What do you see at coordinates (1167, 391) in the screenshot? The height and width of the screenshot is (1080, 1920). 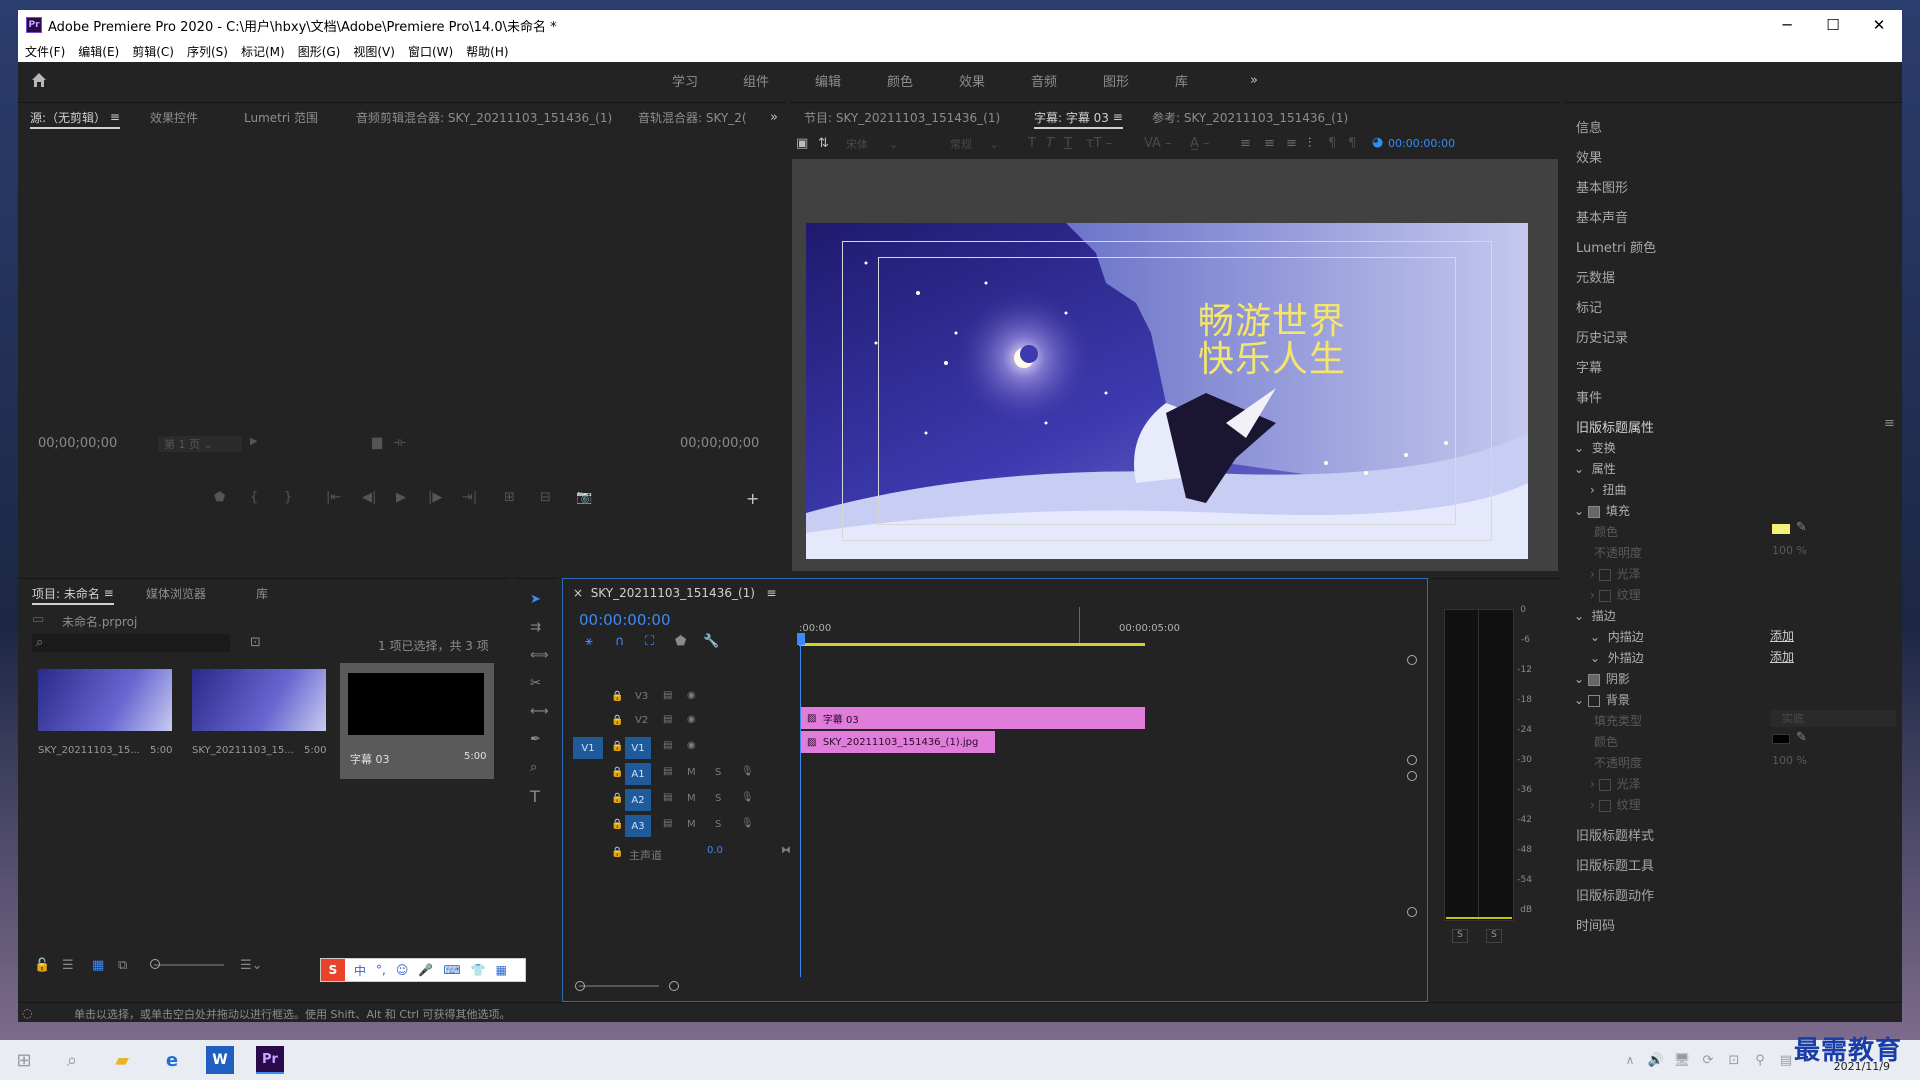 I see `title-preview-frame: 畅游世界 快乐人生` at bounding box center [1167, 391].